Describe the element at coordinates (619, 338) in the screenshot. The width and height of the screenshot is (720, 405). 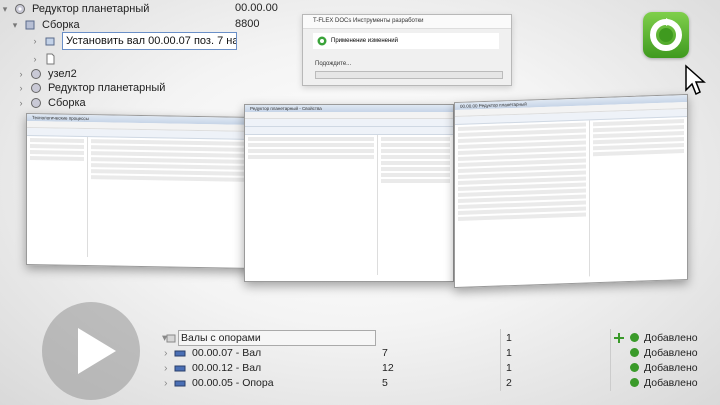
I see `add-icon` at that location.